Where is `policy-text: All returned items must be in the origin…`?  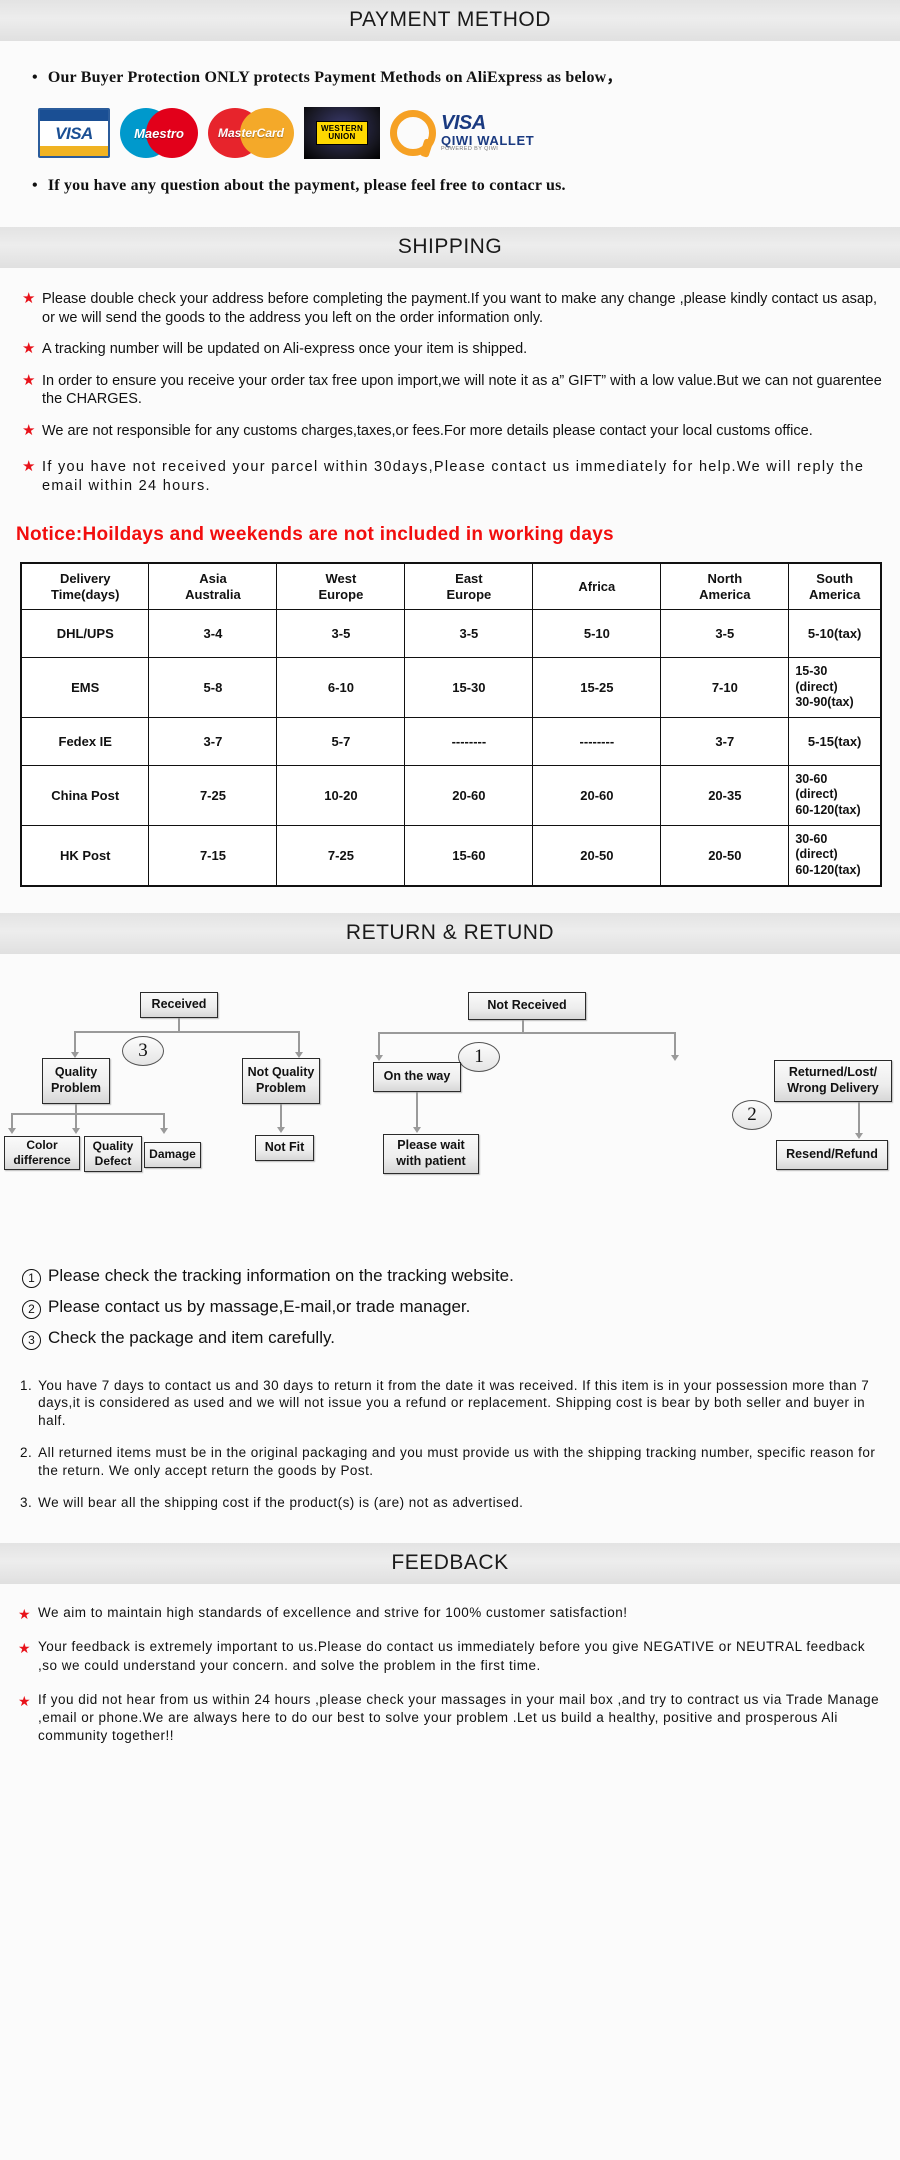
policy-text: All returned items must be in the origin… is located at coordinates (457, 1461).